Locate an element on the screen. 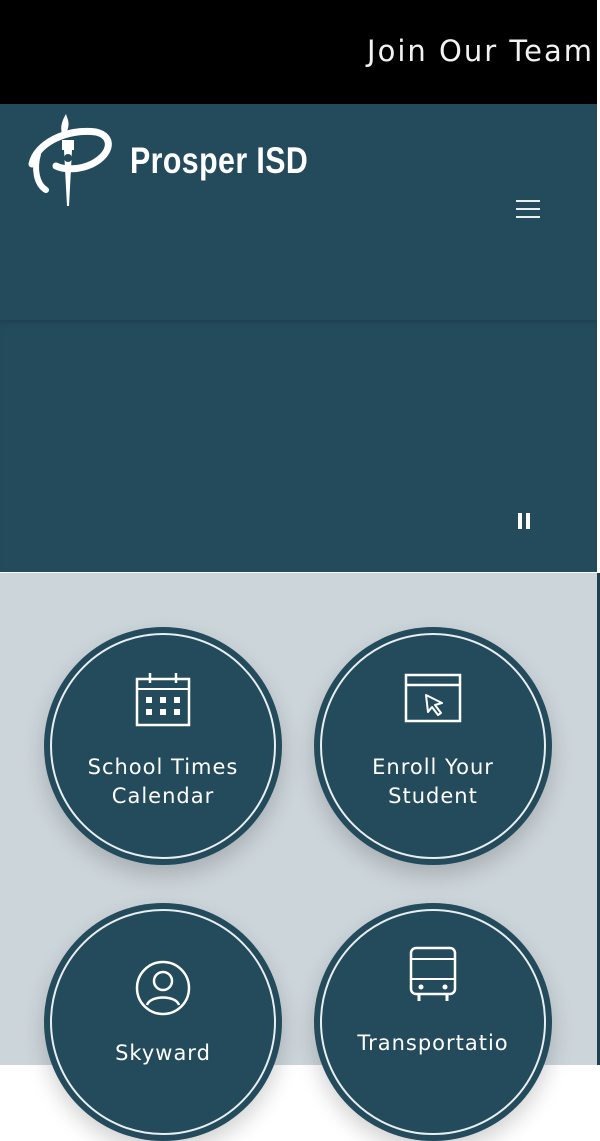 Image resolution: width=600 pixels, height=1141 pixels. top-utility-bar: Join Our Team is located at coordinates (298, 52).